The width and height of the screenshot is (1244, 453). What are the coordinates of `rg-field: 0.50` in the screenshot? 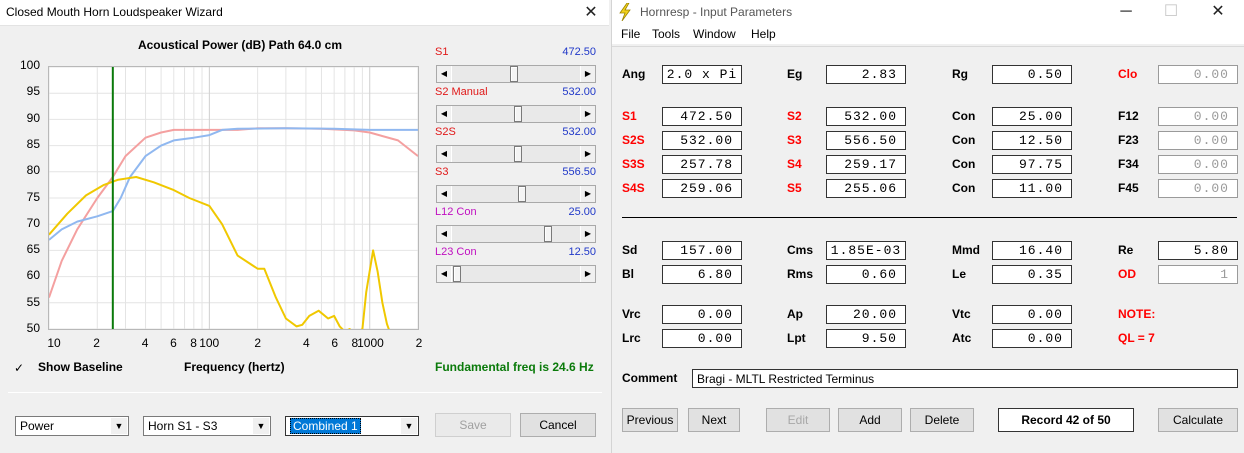 It's located at (1032, 74).